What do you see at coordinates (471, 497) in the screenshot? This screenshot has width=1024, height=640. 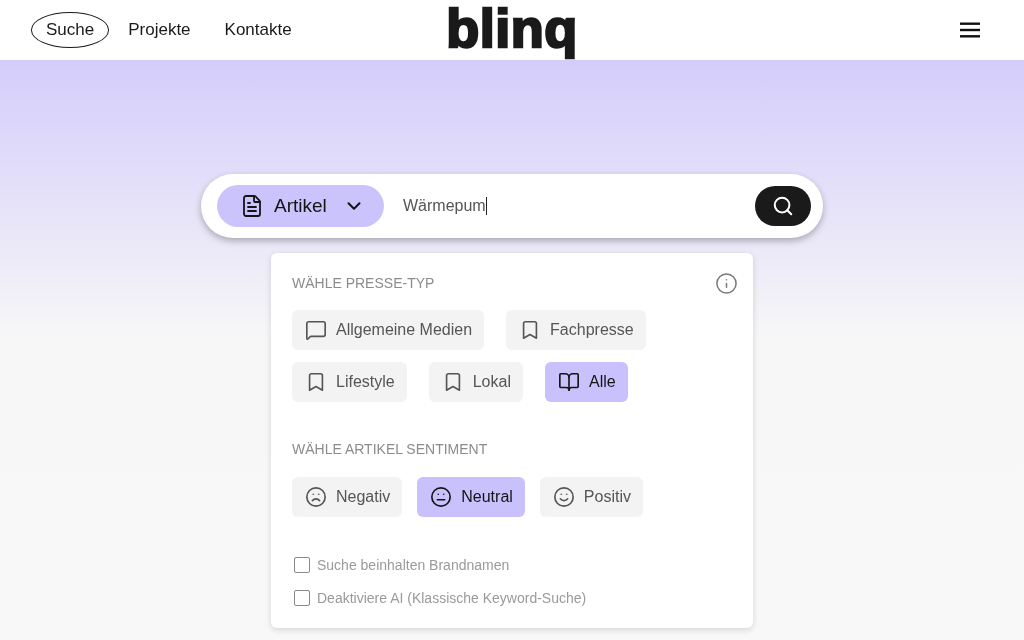 I see `sentiment-option: Neutral` at bounding box center [471, 497].